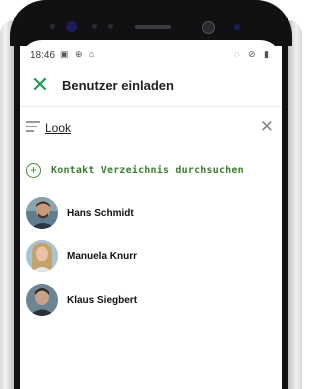  I want to click on search-row: Look ✕, so click(151, 129).